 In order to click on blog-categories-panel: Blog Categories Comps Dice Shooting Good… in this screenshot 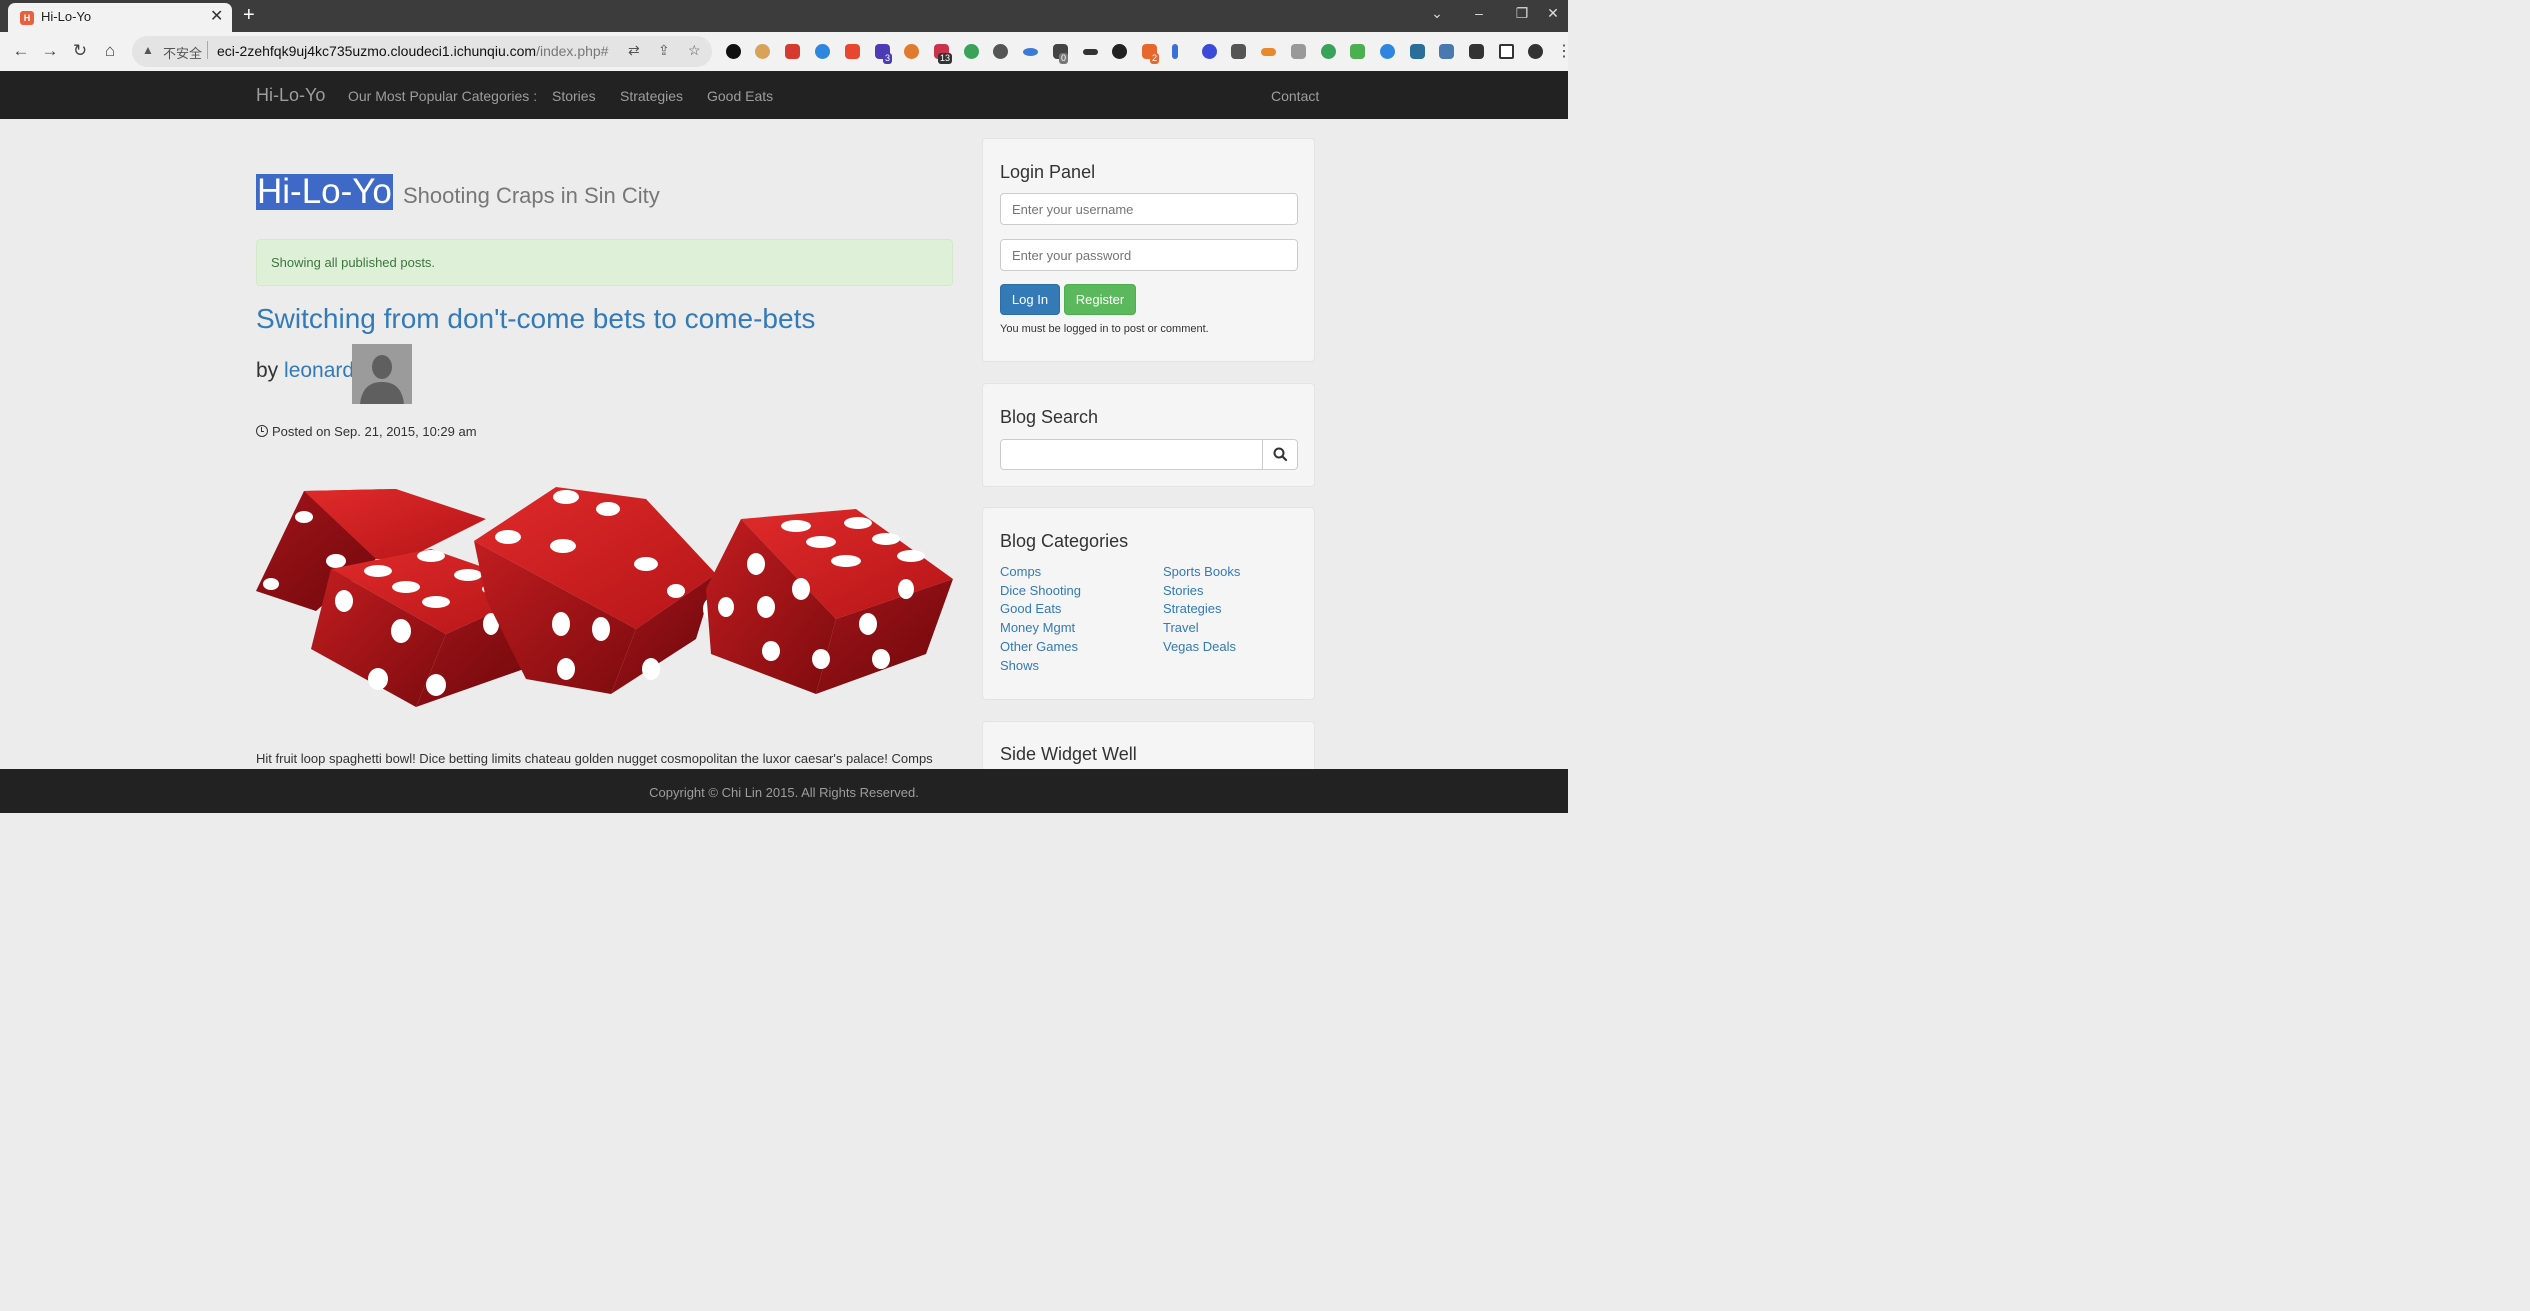, I will do `click(1148, 603)`.